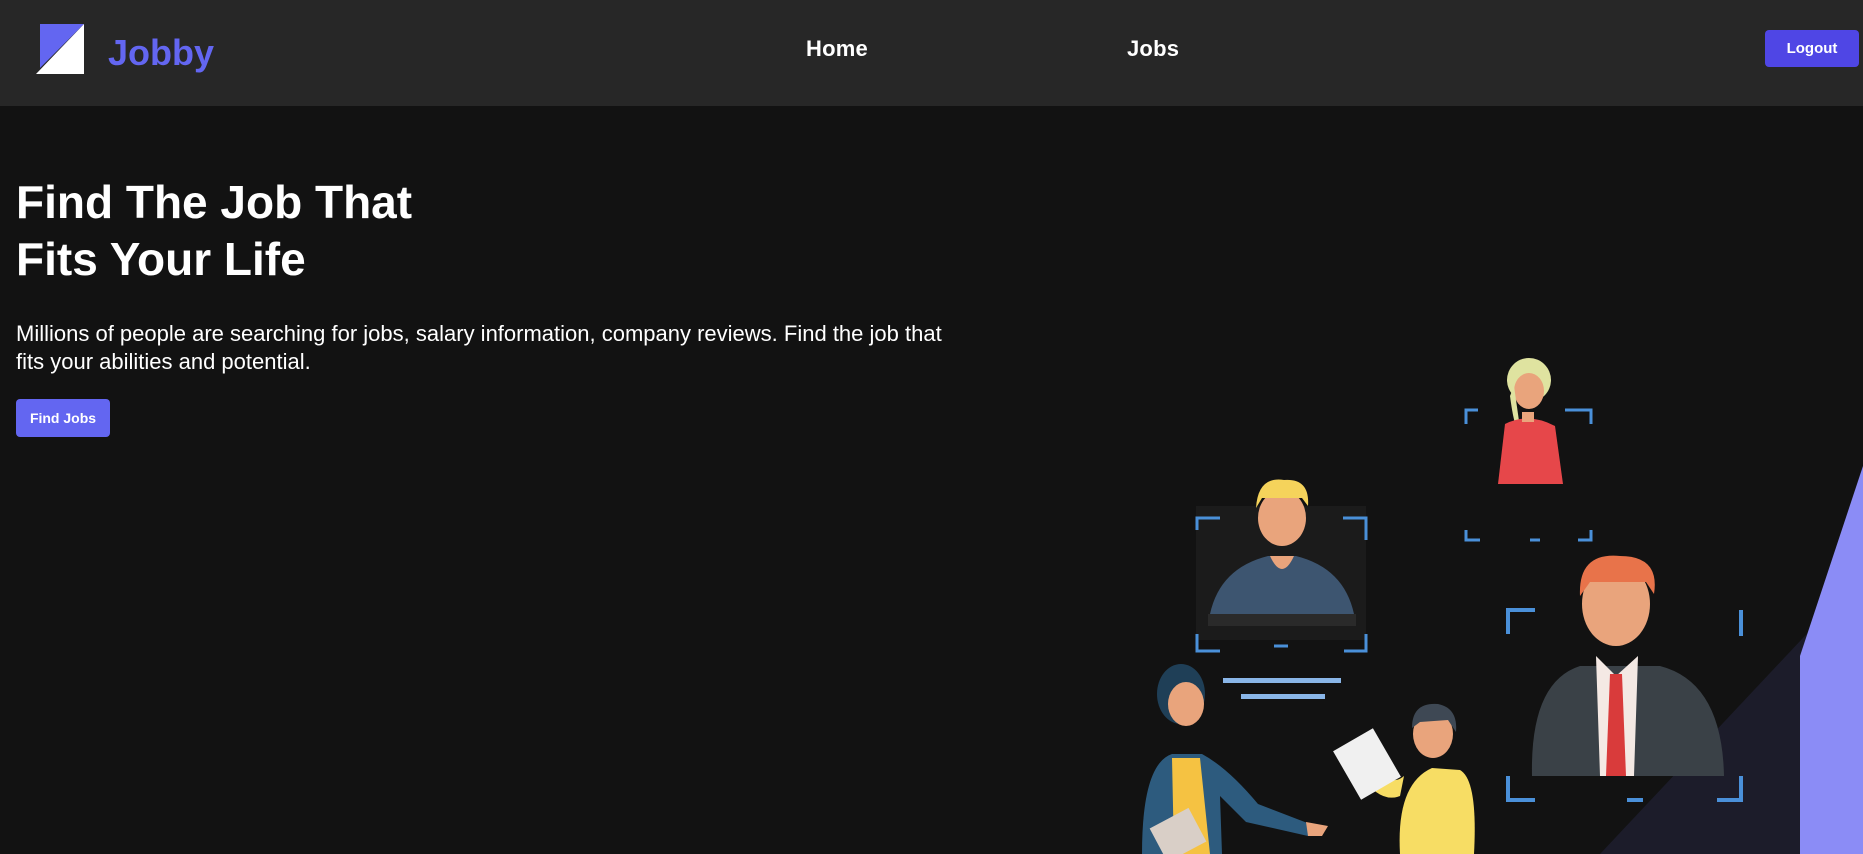 This screenshot has width=1863, height=854. Describe the element at coordinates (1624, 678) in the screenshot. I see `manager-figure` at that location.